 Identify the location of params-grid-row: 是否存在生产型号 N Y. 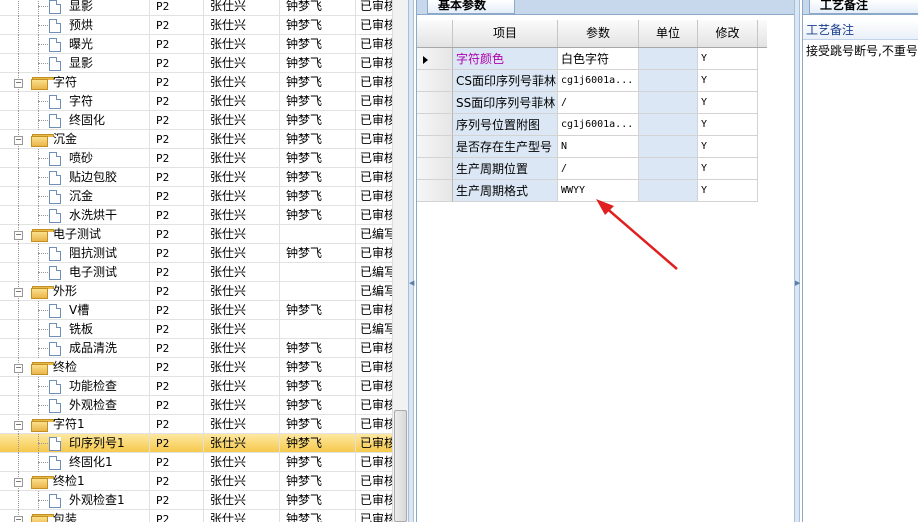
(592, 147).